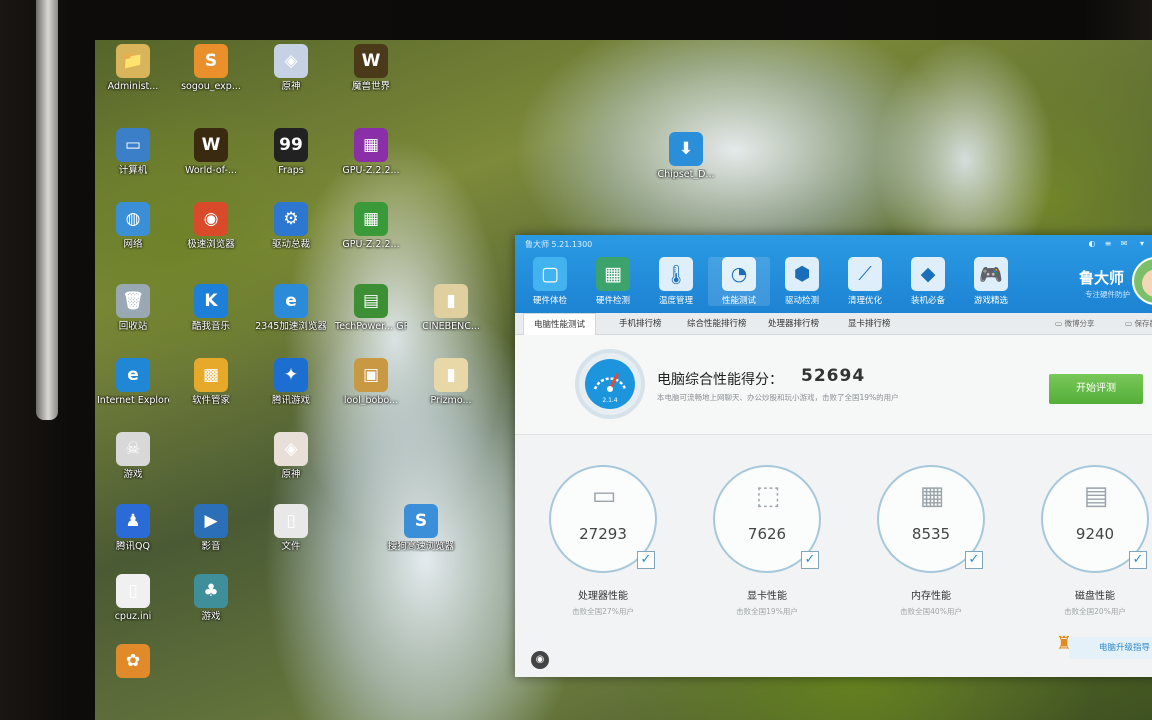 This screenshot has width=1152, height=720. Describe the element at coordinates (931, 541) in the screenshot. I see `component-card: ▦ 8535 ✓ 内存性能 击败全国40%用户` at that location.